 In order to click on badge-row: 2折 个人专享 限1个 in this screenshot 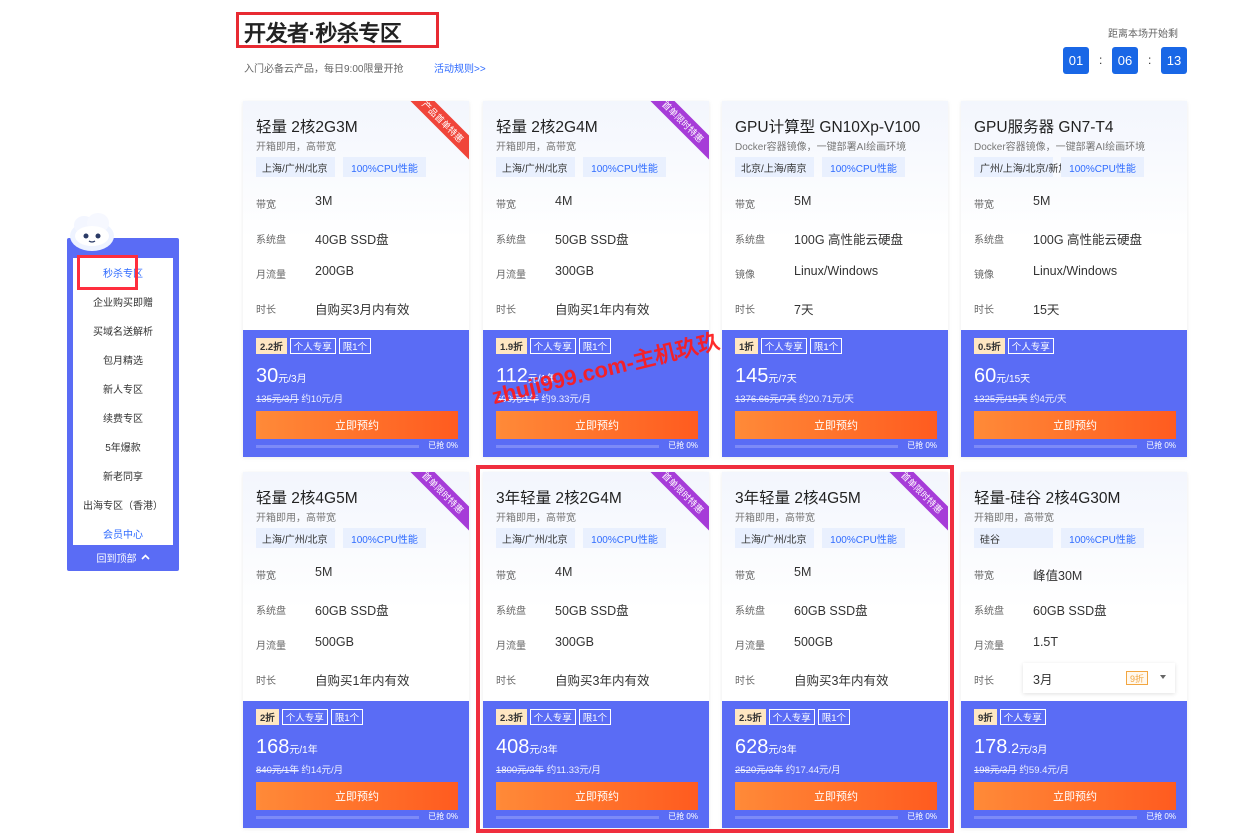, I will do `click(310, 717)`.